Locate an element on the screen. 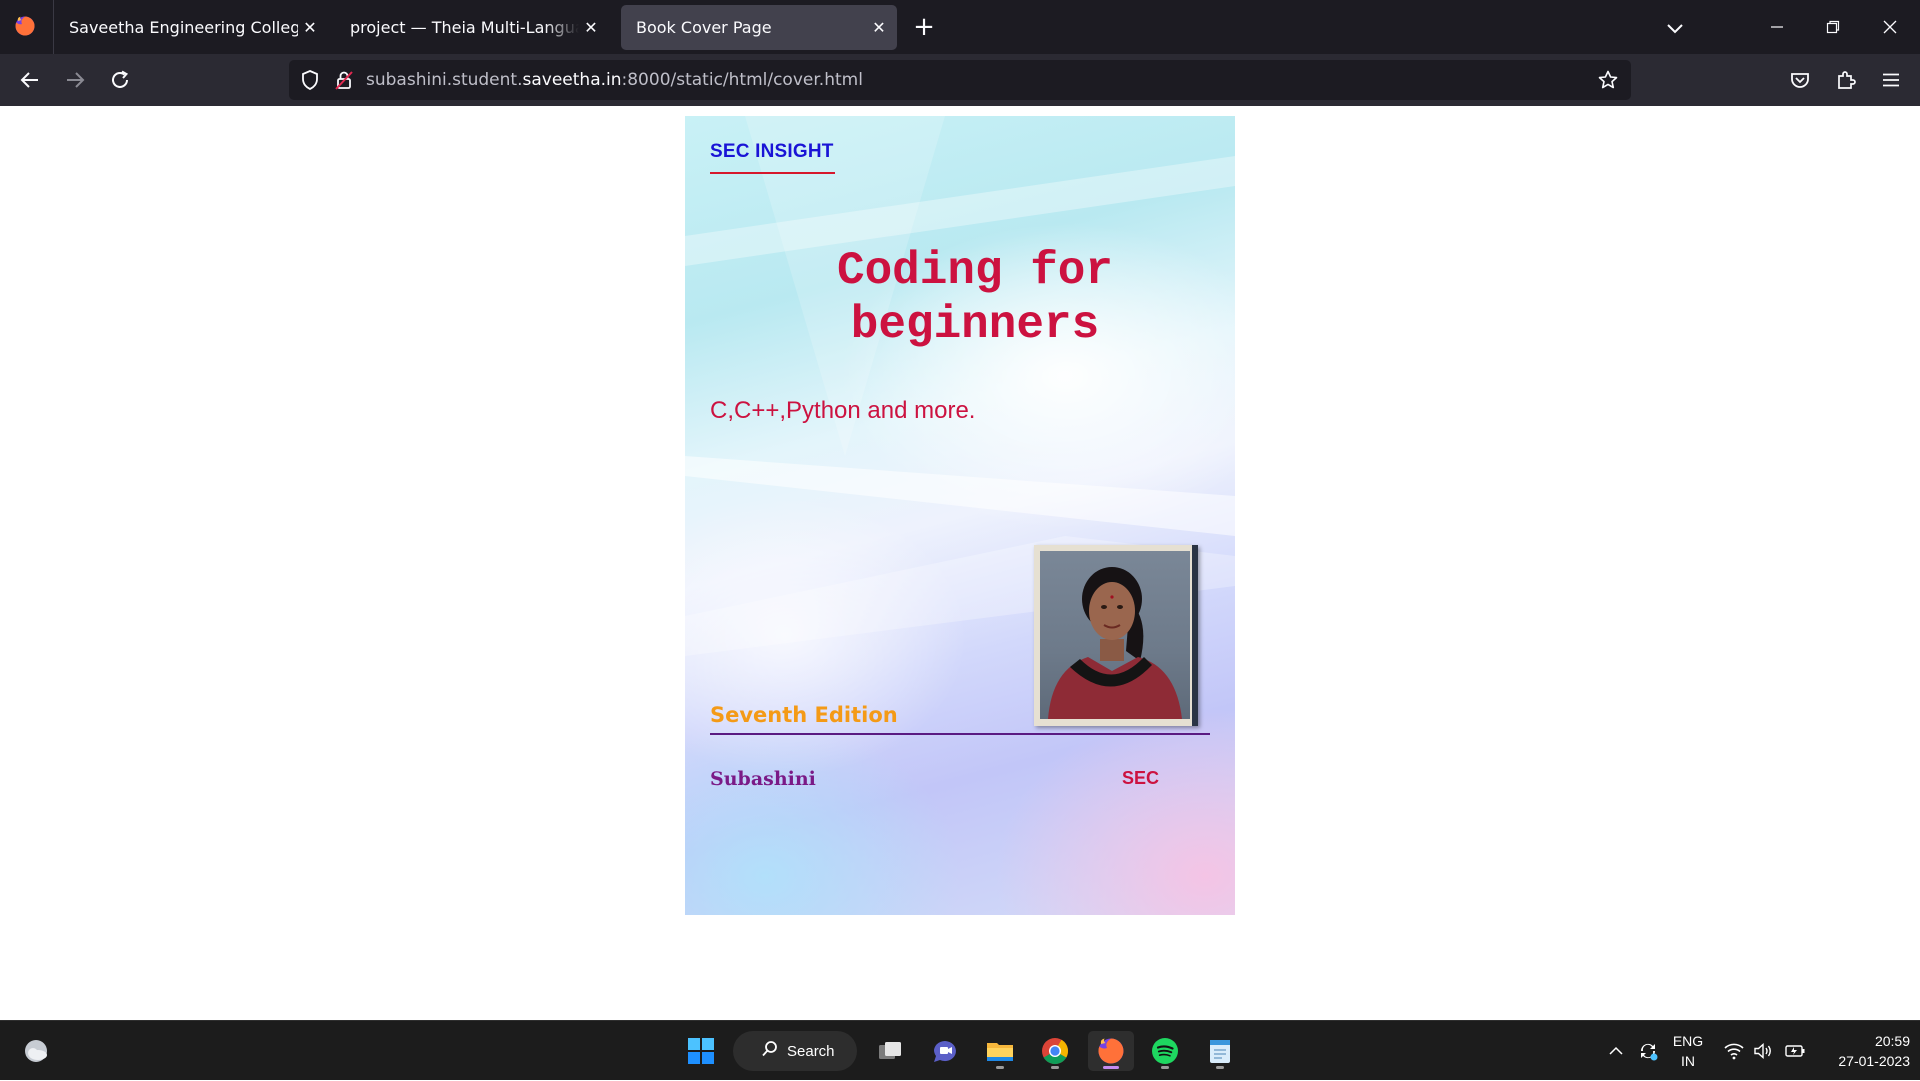 This screenshot has height=1081, width=1920. edition-divider is located at coordinates (960, 734).